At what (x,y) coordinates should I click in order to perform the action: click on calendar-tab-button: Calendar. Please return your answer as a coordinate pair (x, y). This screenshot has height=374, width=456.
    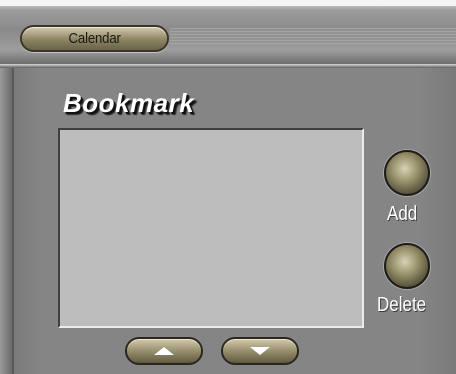
    Looking at the image, I should click on (94, 38).